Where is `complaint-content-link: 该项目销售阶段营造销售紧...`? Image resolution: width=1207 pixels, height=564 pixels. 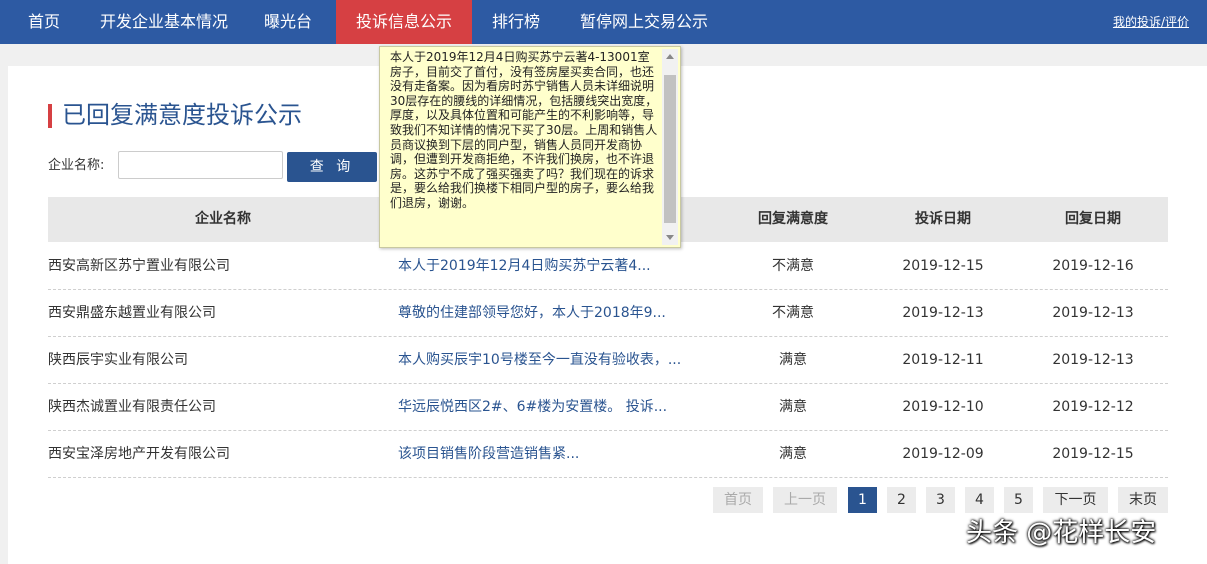
complaint-content-link: 该项目销售阶段营造销售紧... is located at coordinates (488, 454).